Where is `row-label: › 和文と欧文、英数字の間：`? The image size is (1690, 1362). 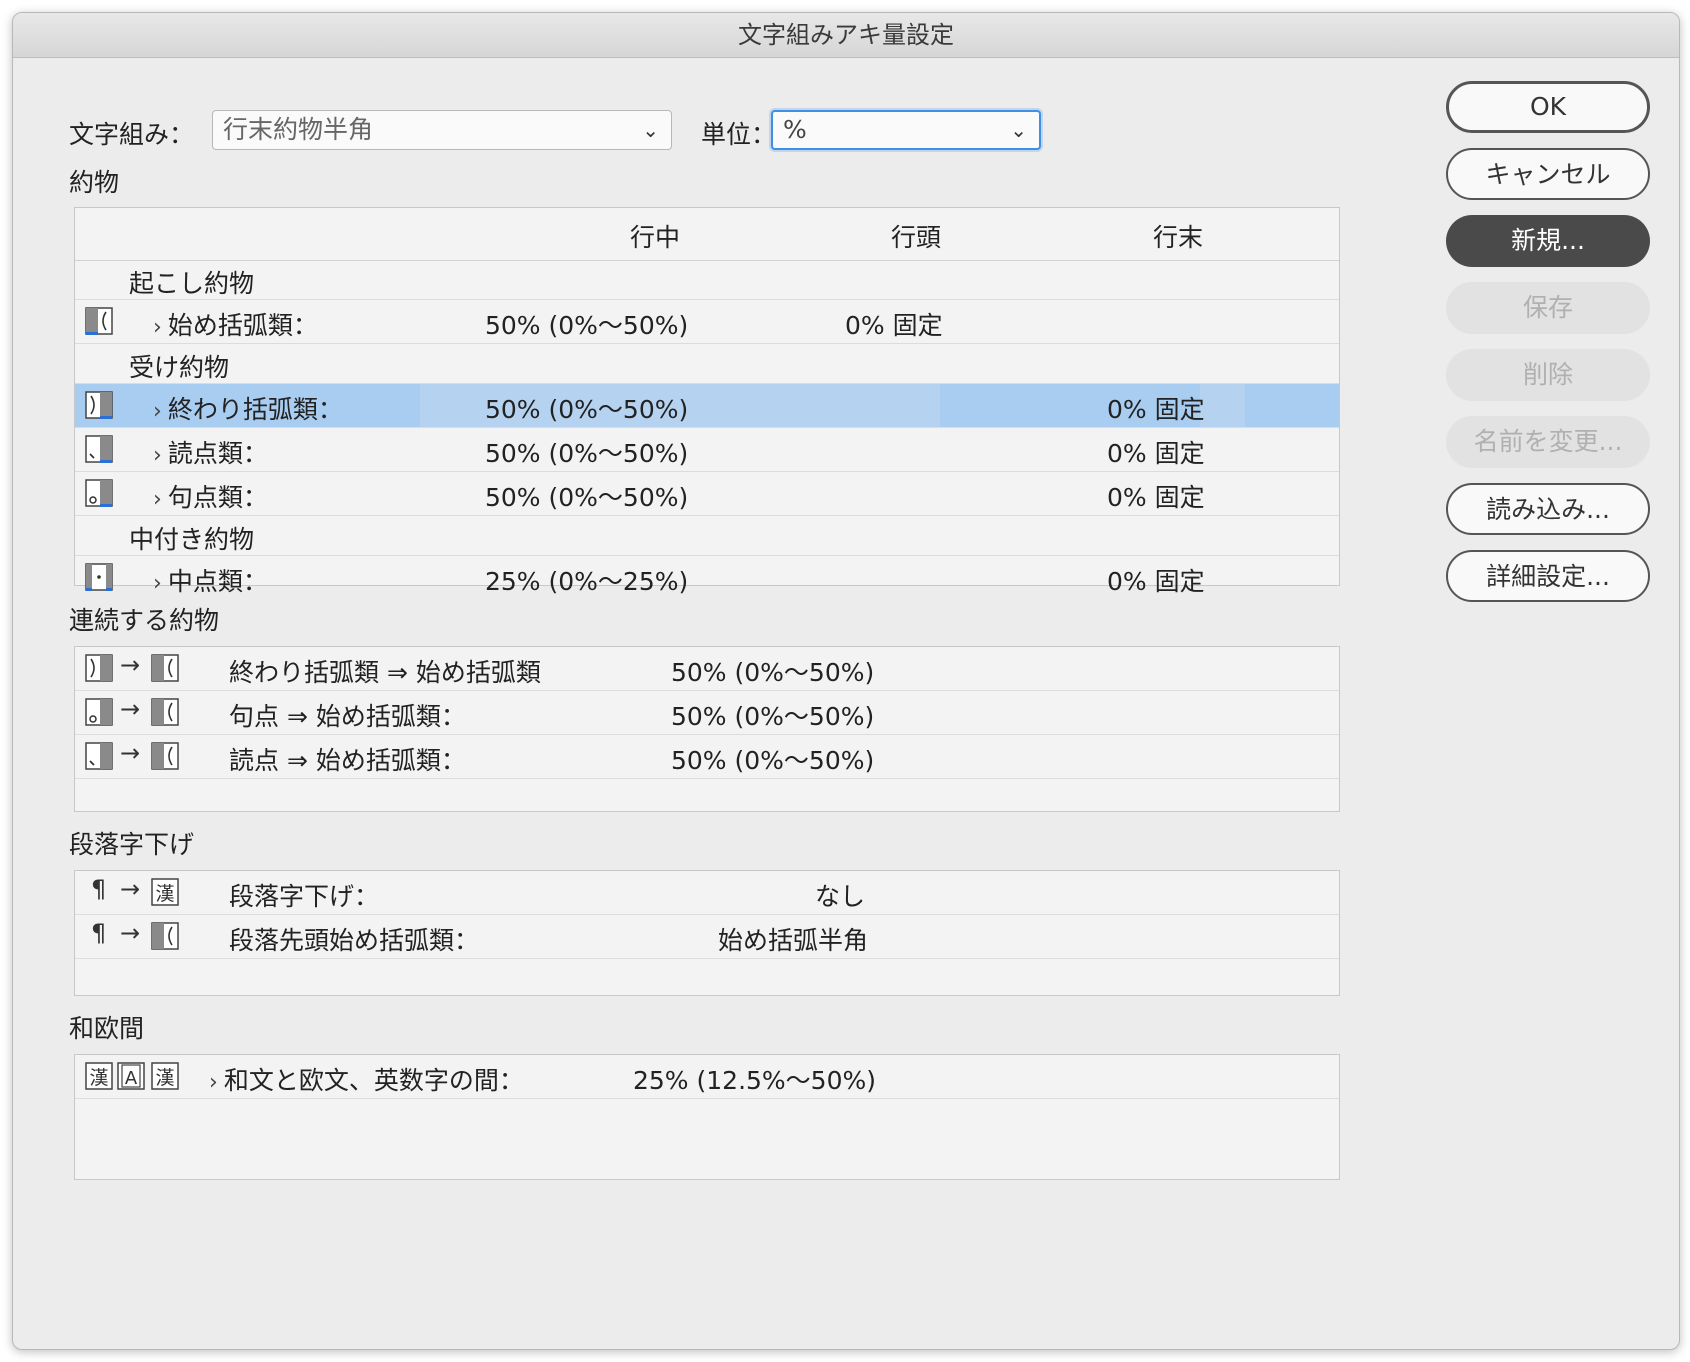 row-label: › 和文と欧文、英数字の間： is located at coordinates (366, 1080).